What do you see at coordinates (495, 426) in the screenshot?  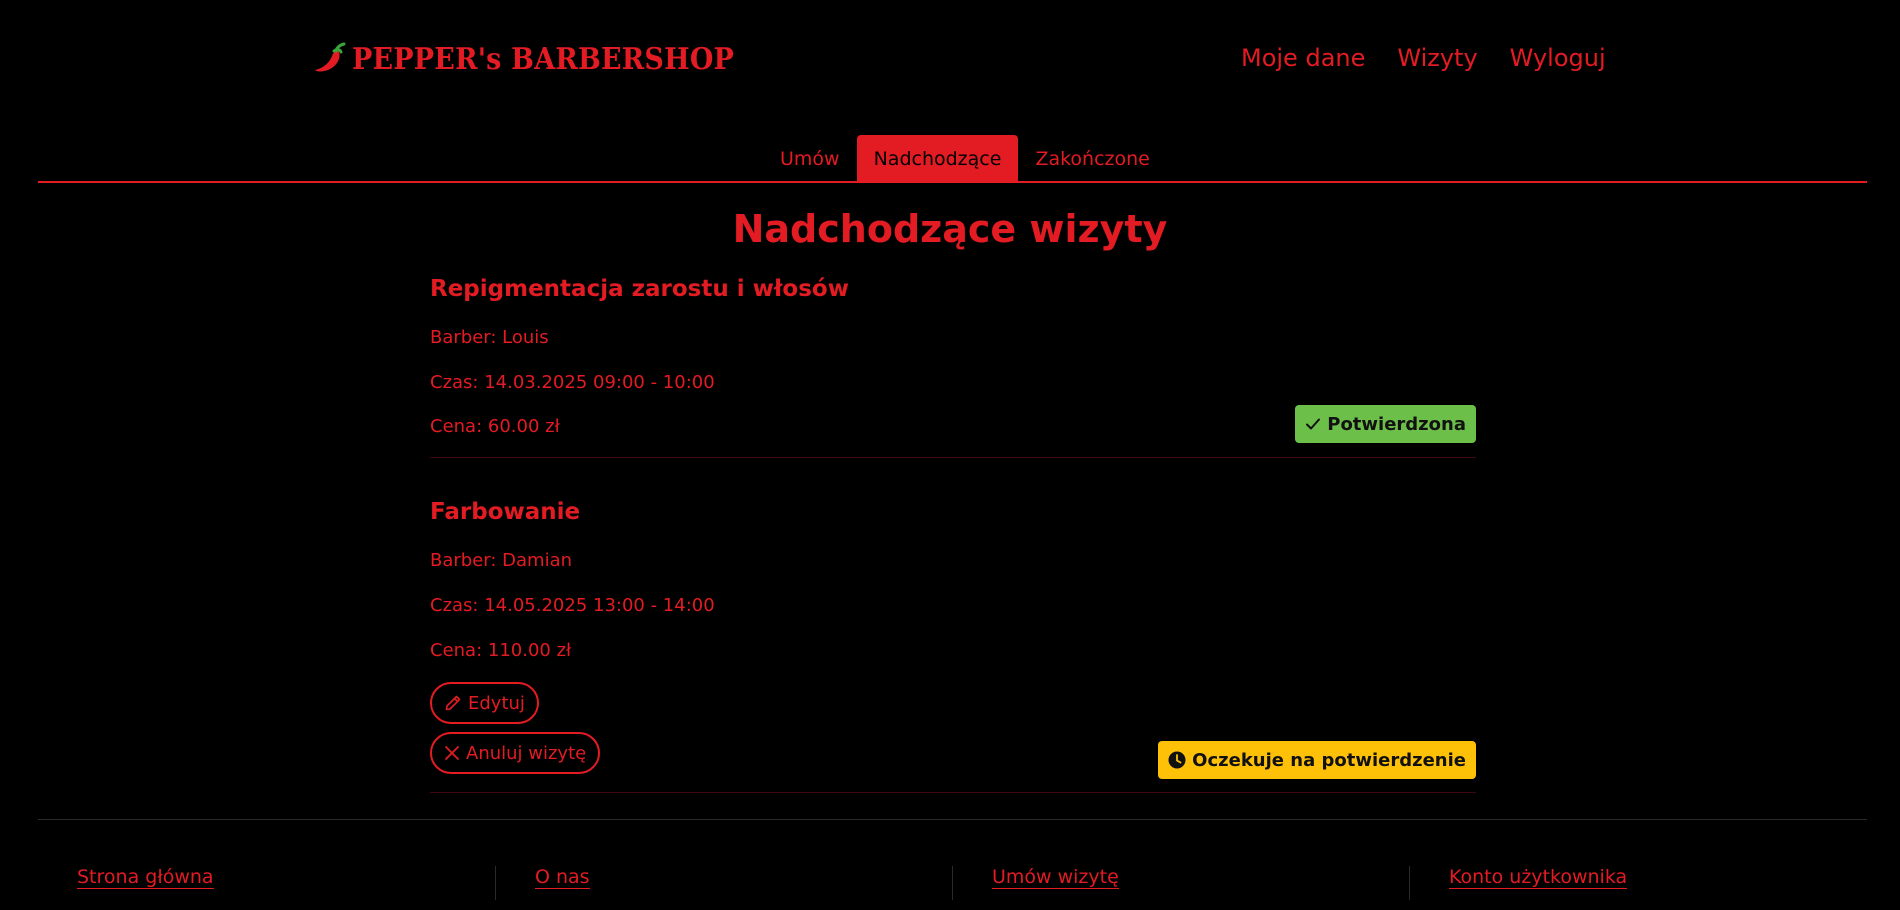 I see `appointment-price: Cena: 60.00 zł` at bounding box center [495, 426].